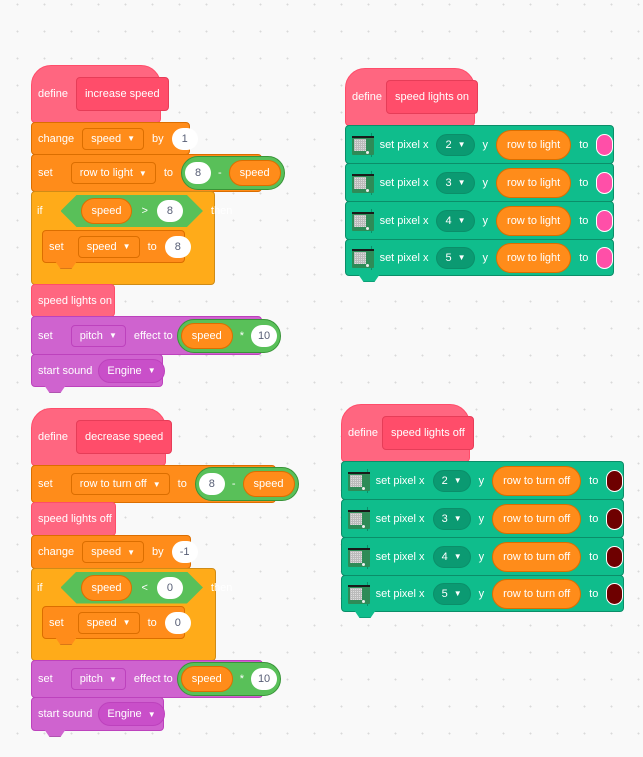 The width and height of the screenshot is (643, 757). I want to click on call-speed-lights-on: speed lights on, so click(73, 300).